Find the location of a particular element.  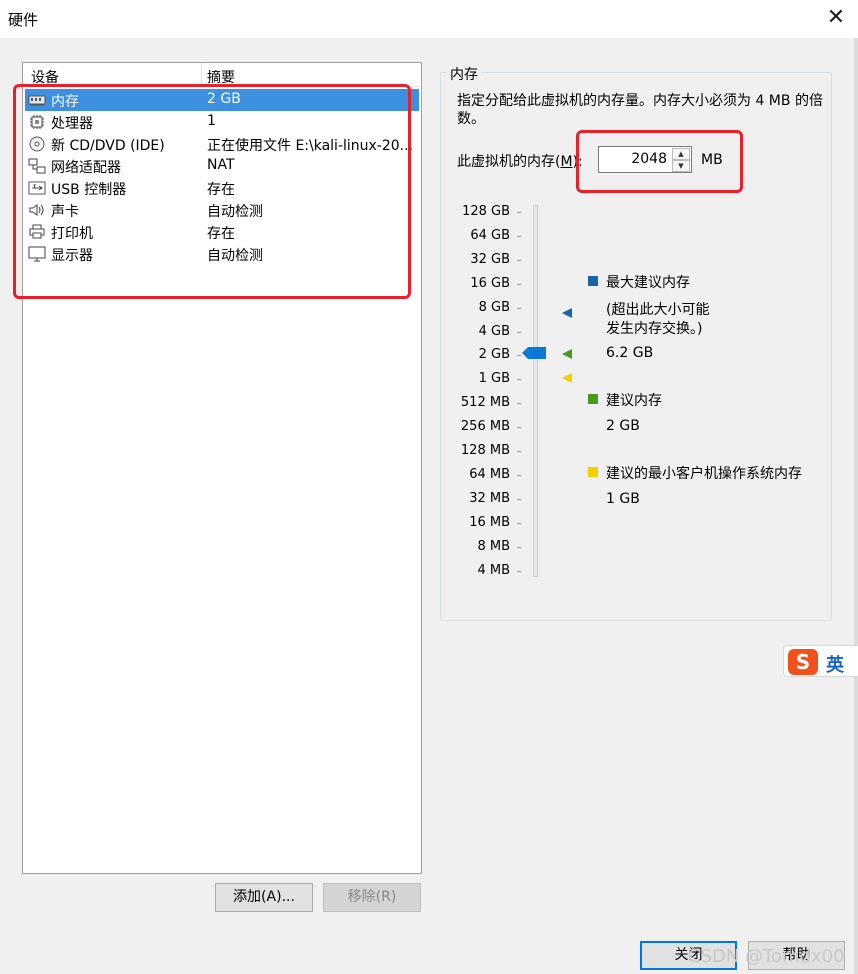

scale-label: 4 GB is located at coordinates (494, 331).